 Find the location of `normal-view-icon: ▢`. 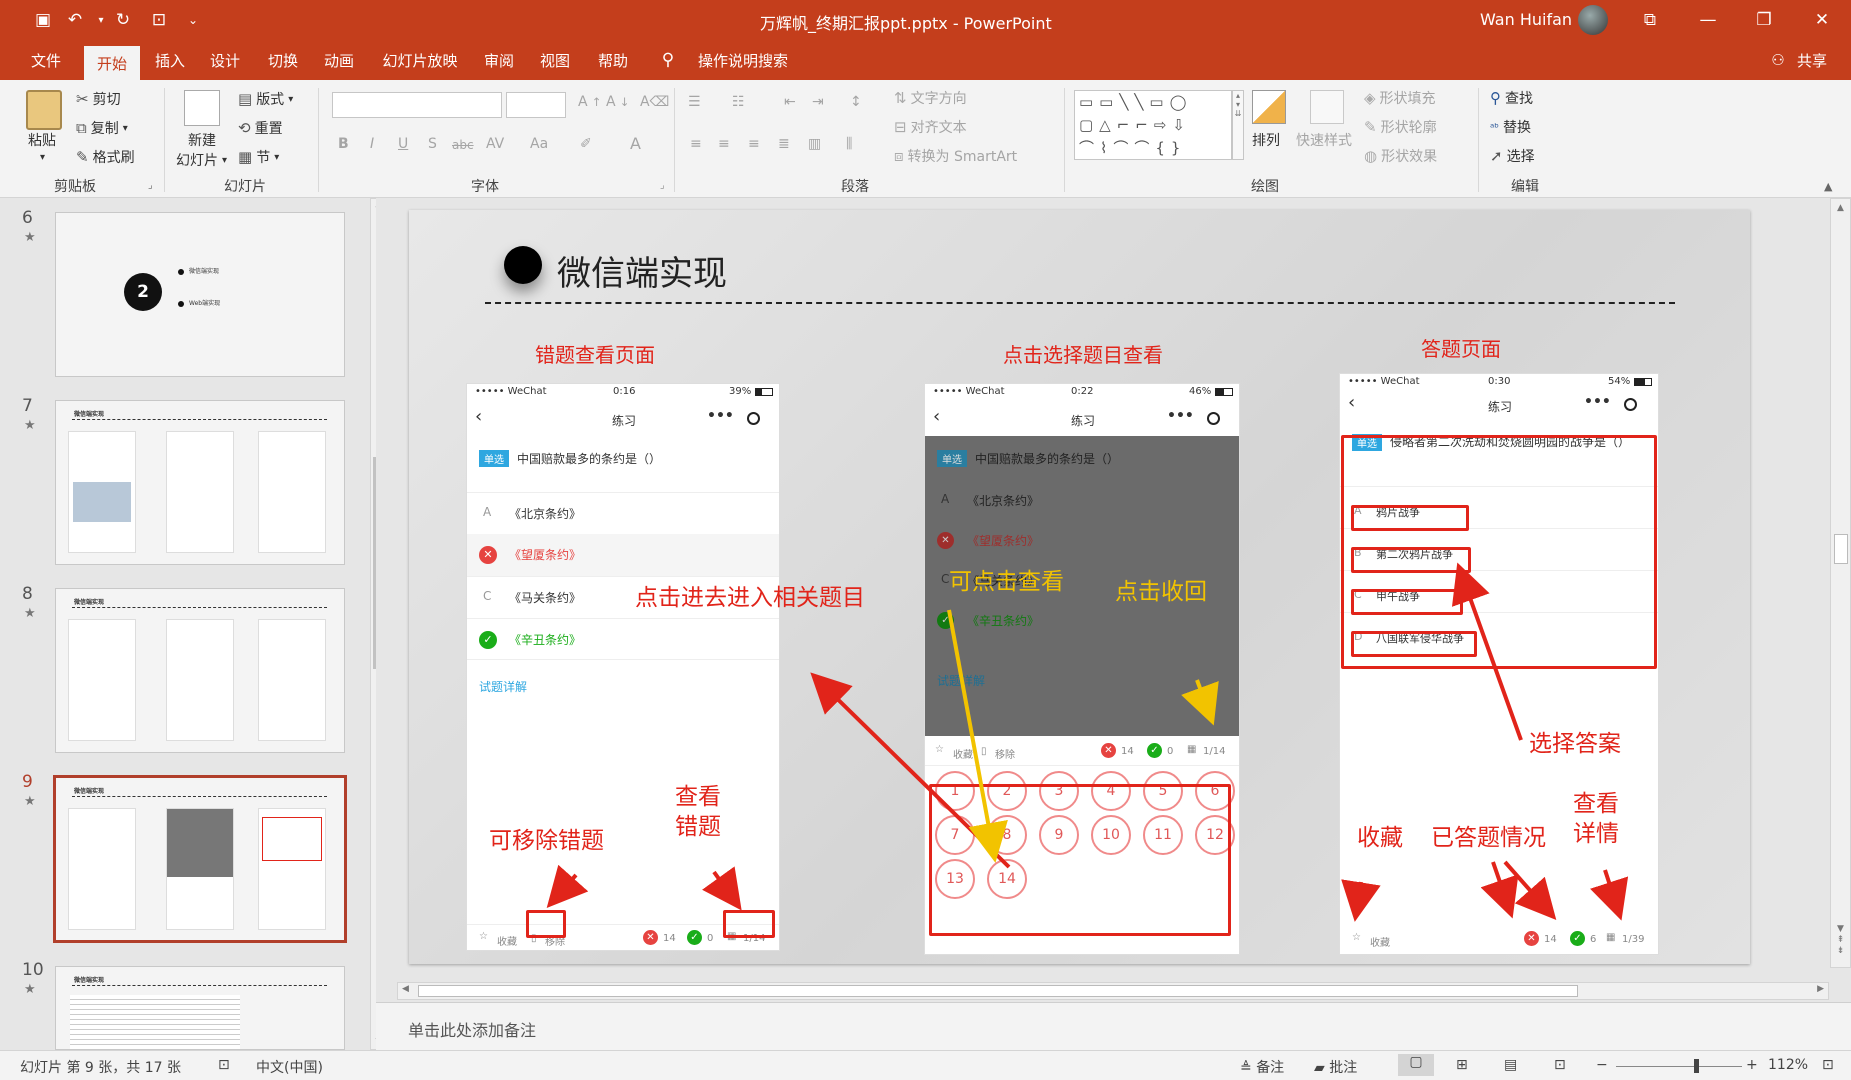

normal-view-icon: ▢ is located at coordinates (1416, 1065).